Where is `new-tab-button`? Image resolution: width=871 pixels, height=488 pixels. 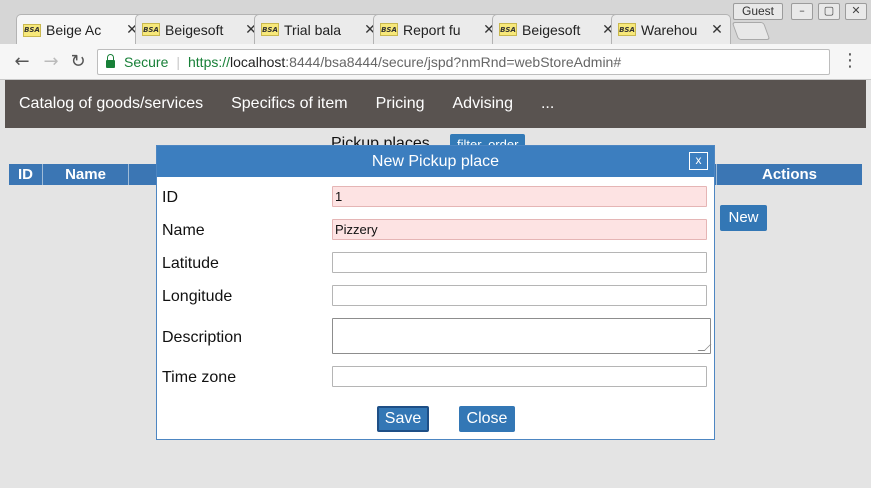 new-tab-button is located at coordinates (751, 31).